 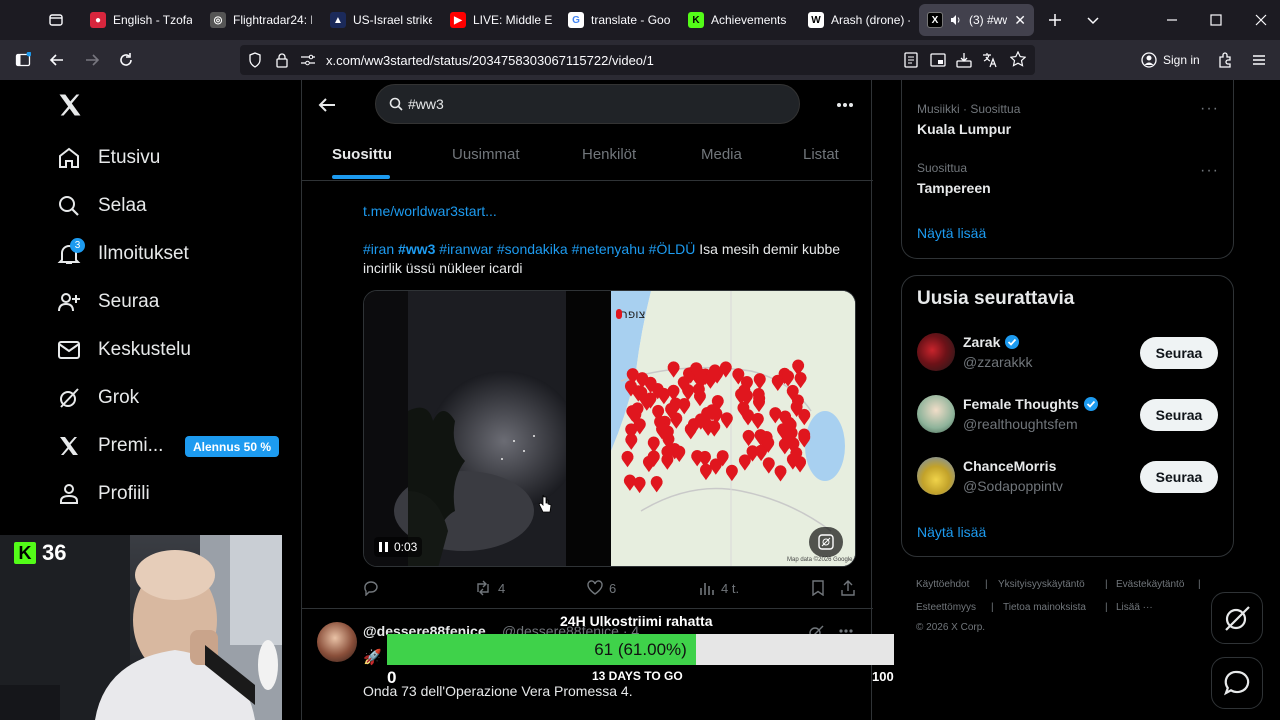 I want to click on sidebar-item-home: Etusivu, so click(x=108, y=158).